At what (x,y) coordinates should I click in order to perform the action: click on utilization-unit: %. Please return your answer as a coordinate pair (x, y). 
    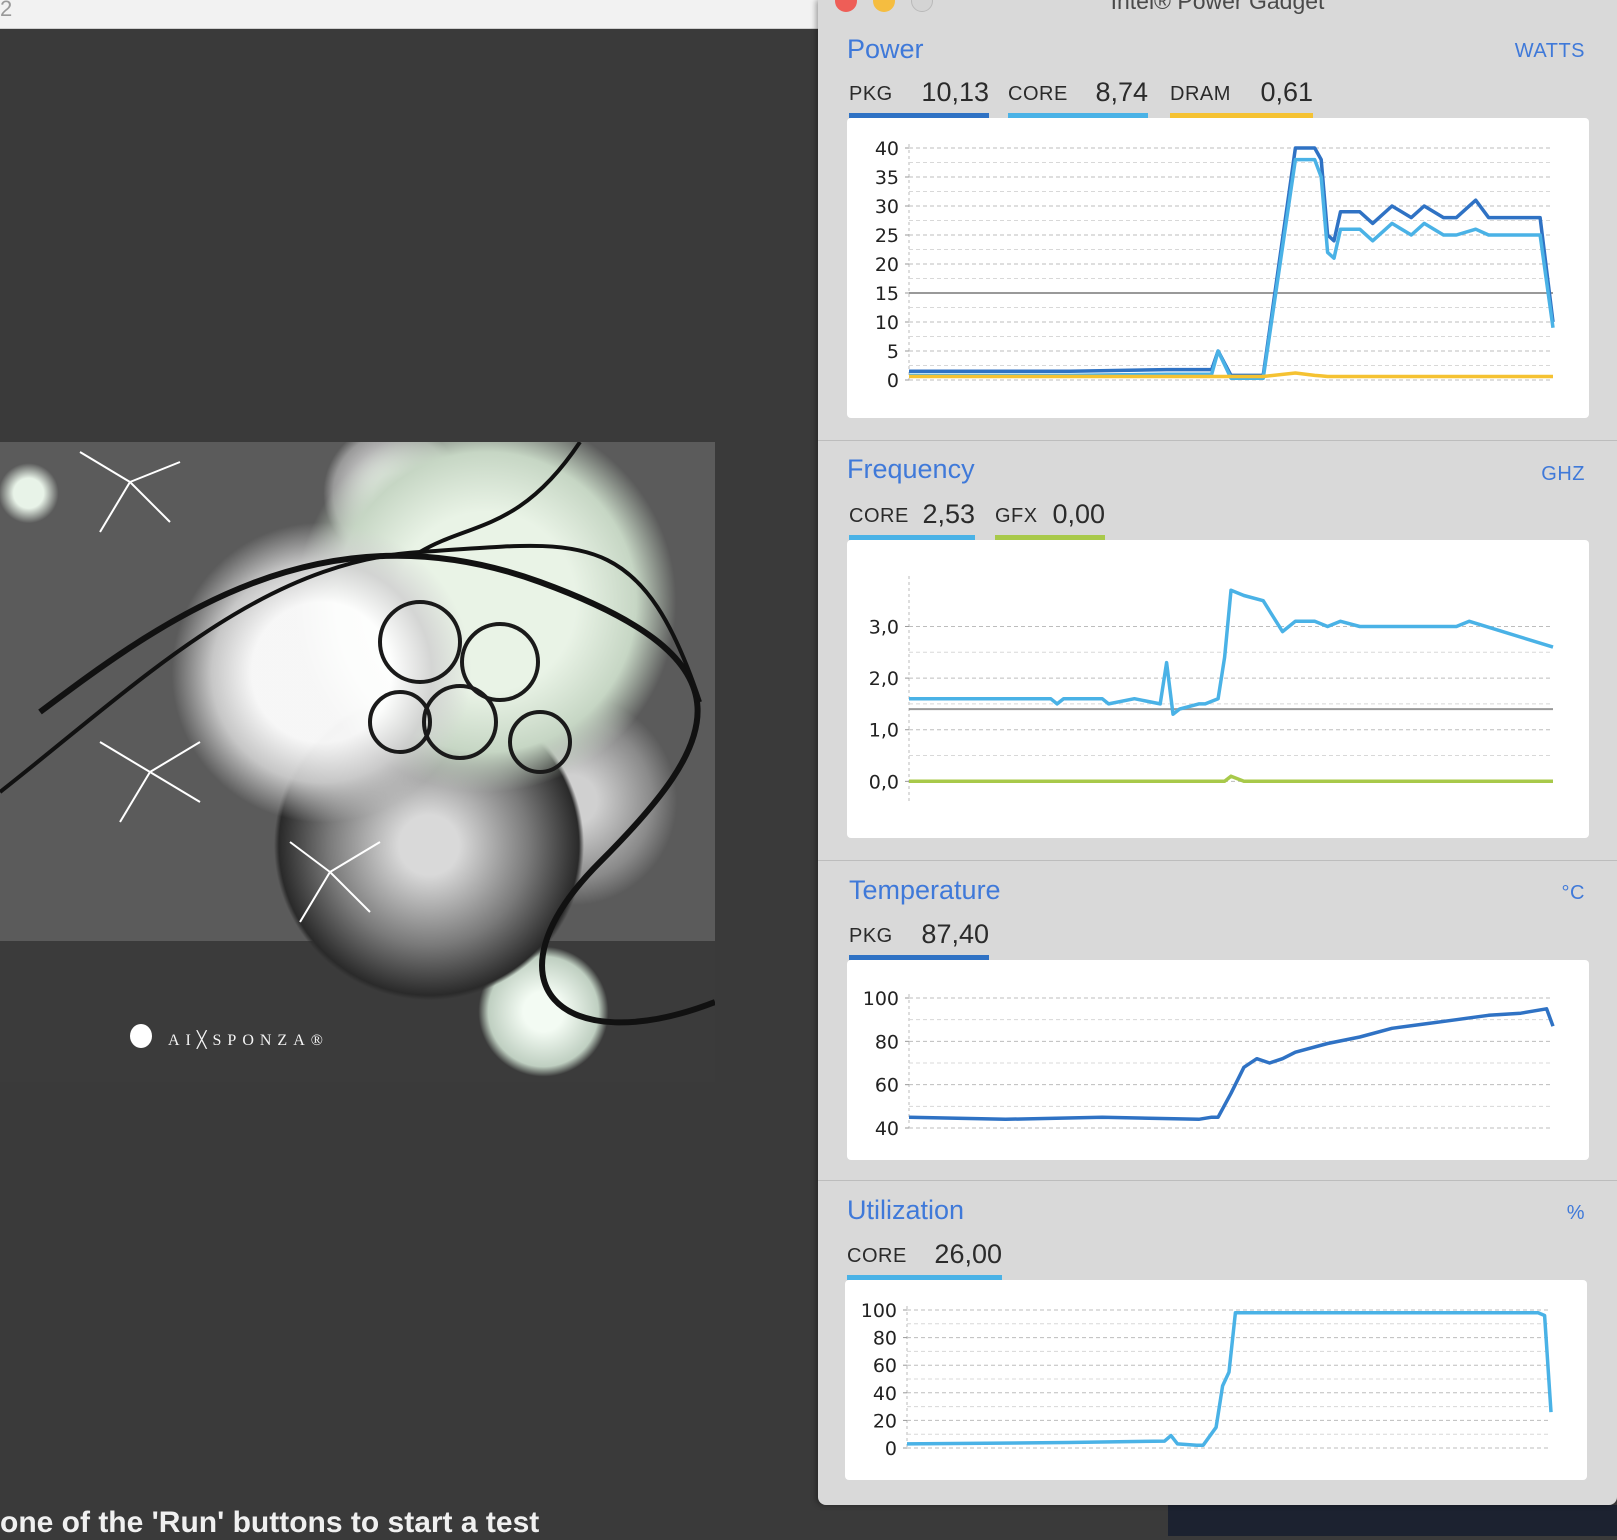
    Looking at the image, I should click on (1575, 1213).